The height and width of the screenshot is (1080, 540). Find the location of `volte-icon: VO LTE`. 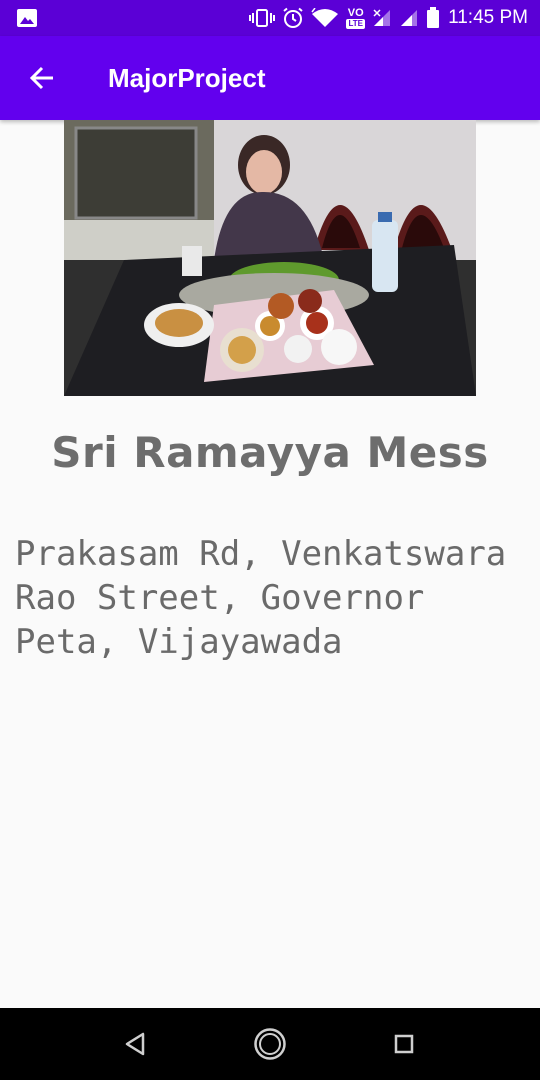

volte-icon: VO LTE is located at coordinates (355, 17).